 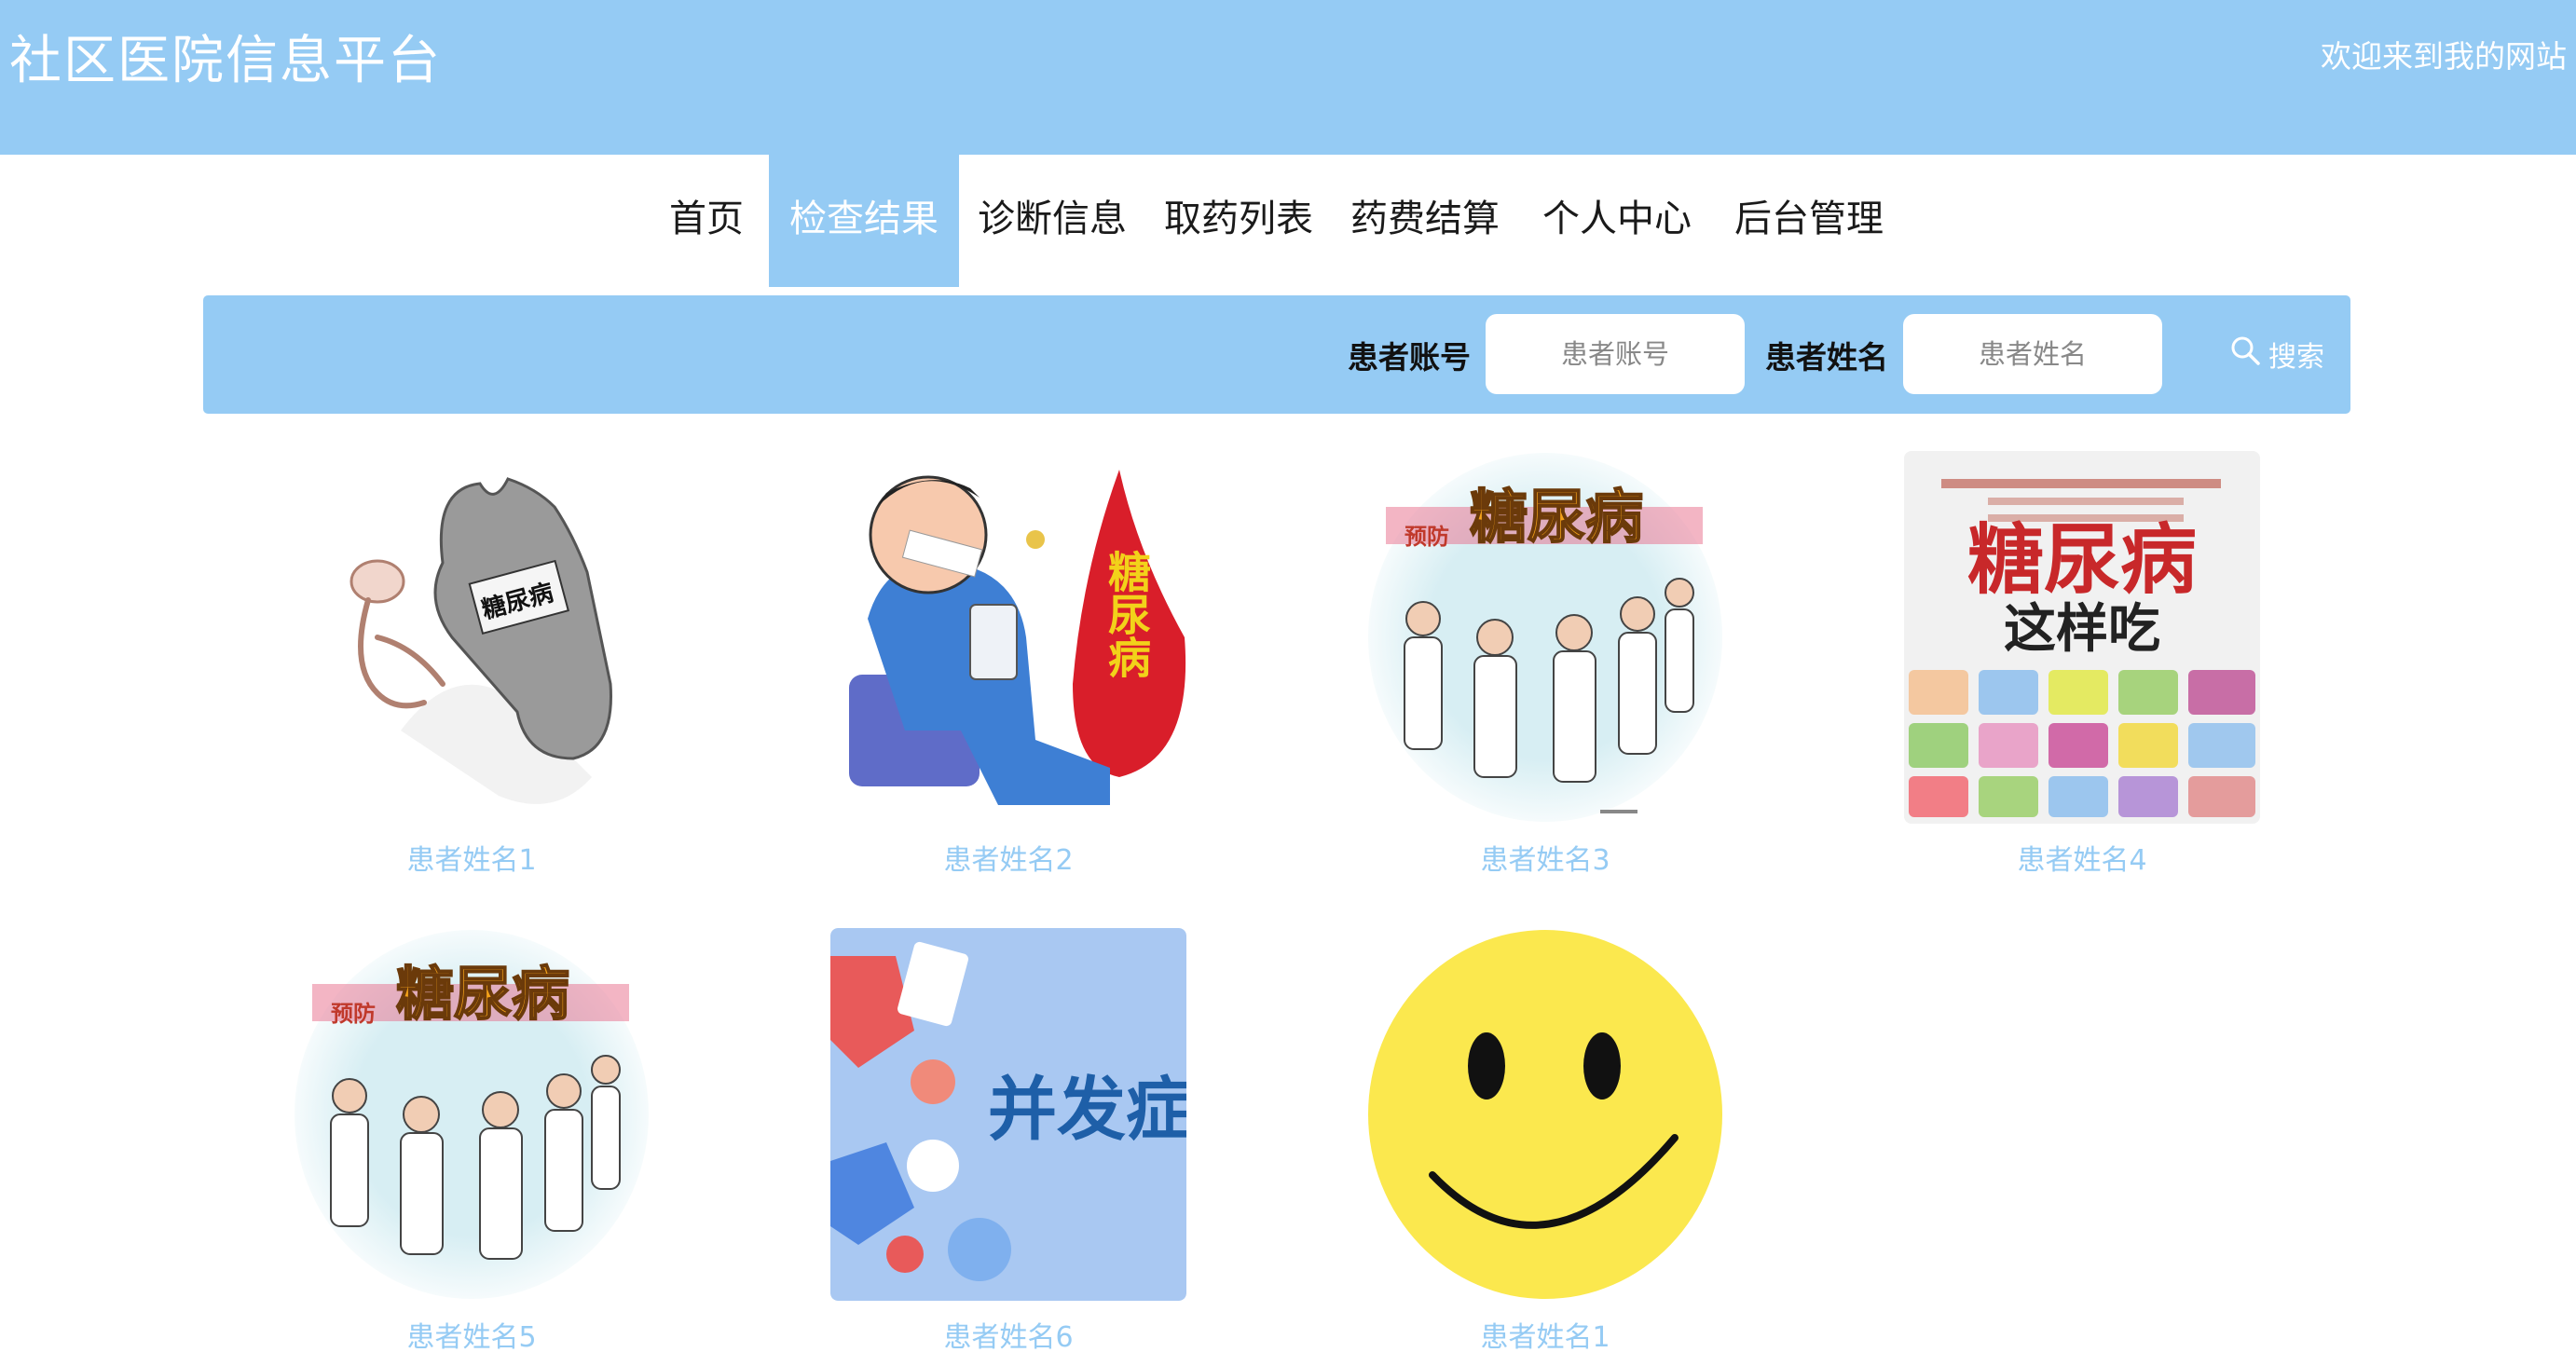 I want to click on top-header: 社区医院信息平台 欢迎来到我的网站, so click(x=1288, y=78).